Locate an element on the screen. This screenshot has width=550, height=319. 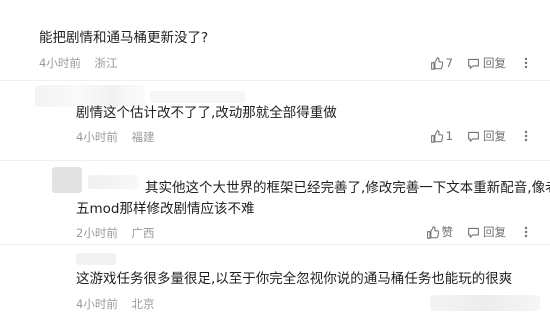
comment-text: 剧情这个估计改不了了,改动那就全部得重做 is located at coordinates (206, 113).